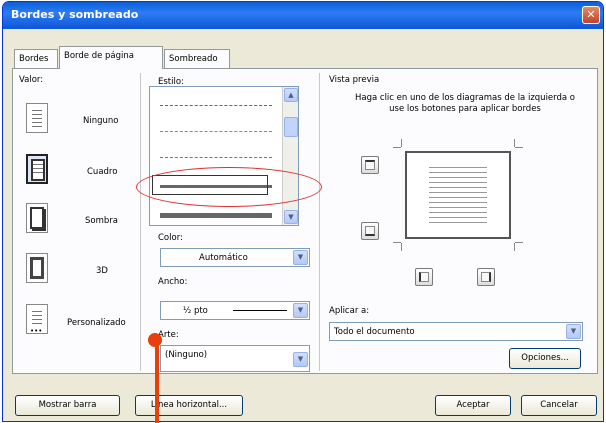 This screenshot has height=423, width=606. Describe the element at coordinates (102, 172) in the screenshot. I see `setting-box-label: Cuadro` at that location.